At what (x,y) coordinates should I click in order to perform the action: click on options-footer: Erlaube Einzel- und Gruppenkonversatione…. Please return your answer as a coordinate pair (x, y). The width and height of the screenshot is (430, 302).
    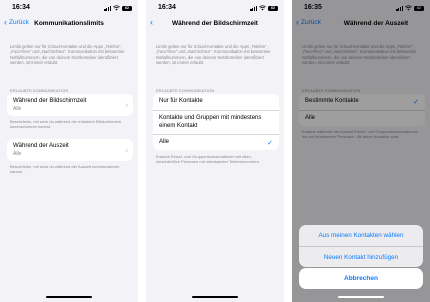
    Looking at the image, I should click on (208, 159).